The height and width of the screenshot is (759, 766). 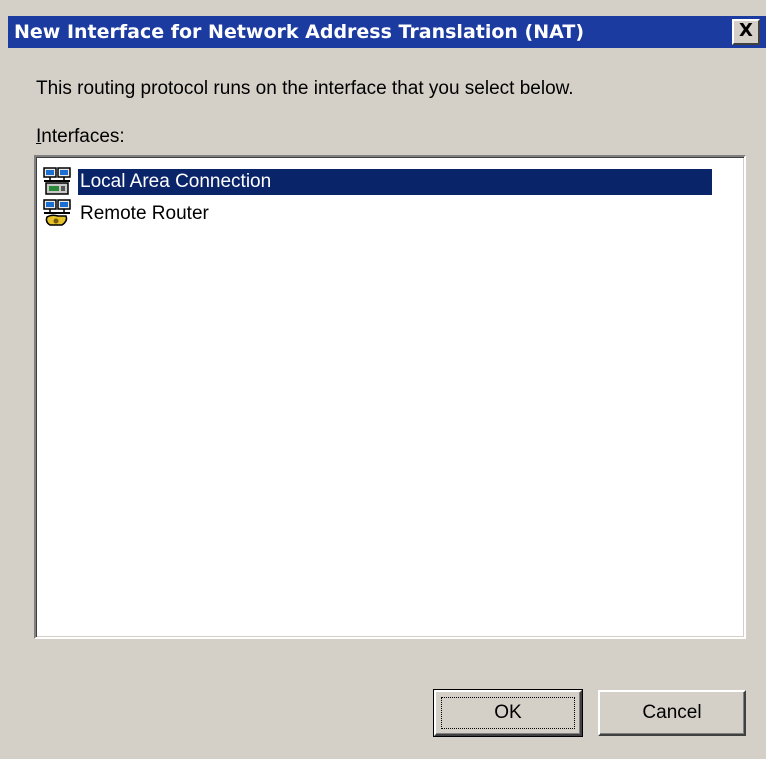 I want to click on close-icon: X, so click(x=746, y=30).